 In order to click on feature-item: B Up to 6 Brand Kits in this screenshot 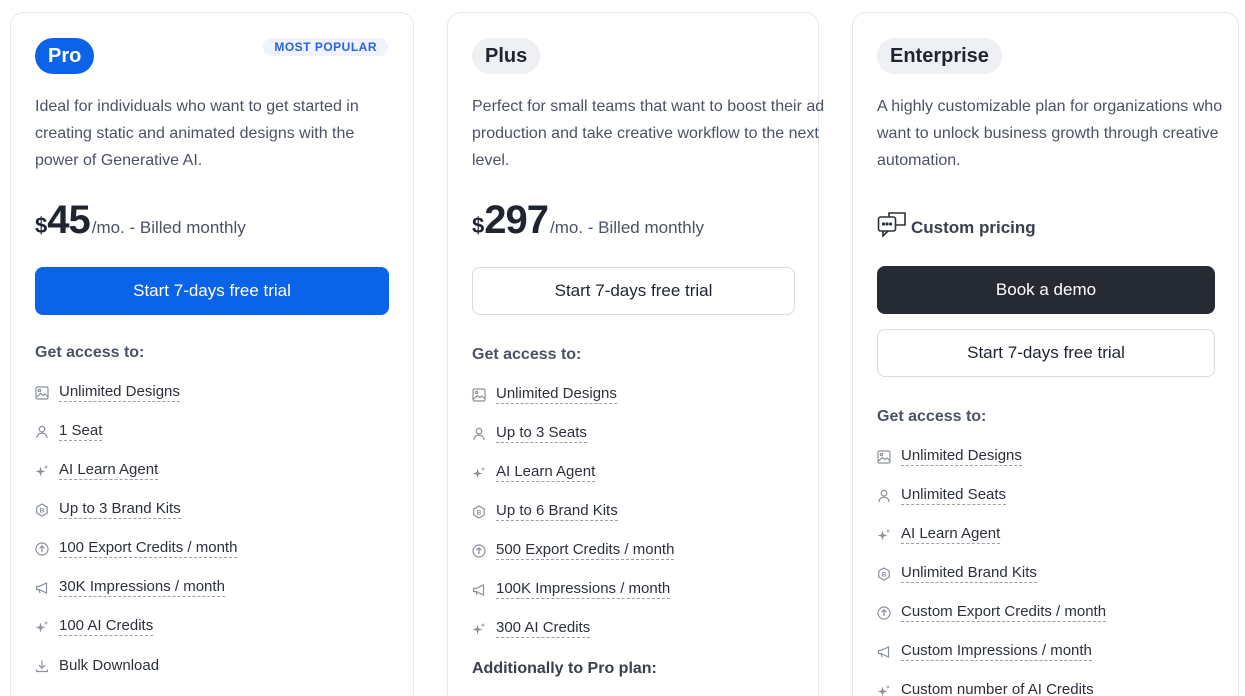, I will do `click(573, 511)`.